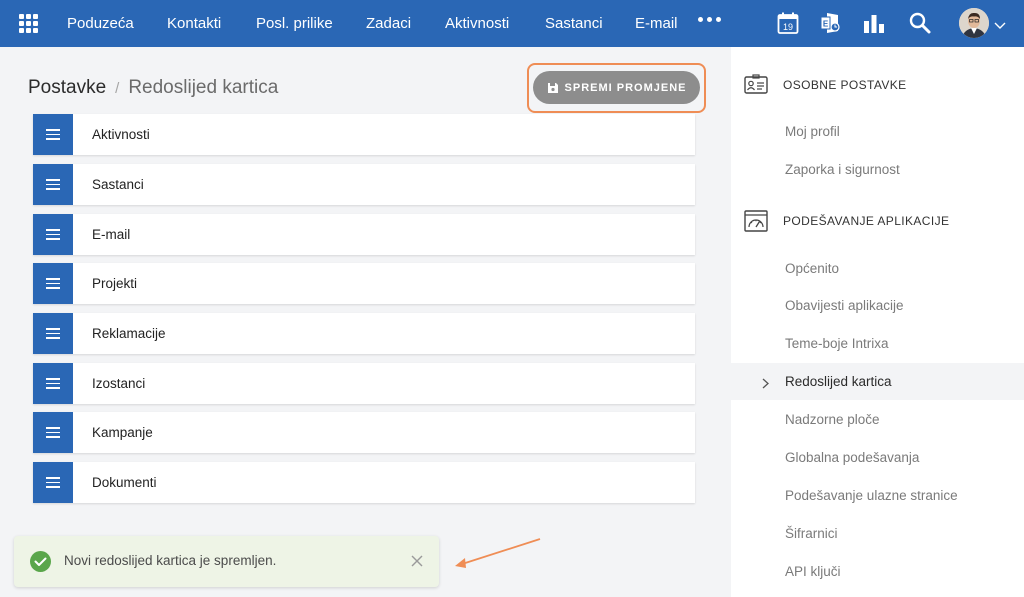 This screenshot has width=1024, height=597. I want to click on sidebar-item-api-kljuci: API ključi, so click(877, 571).